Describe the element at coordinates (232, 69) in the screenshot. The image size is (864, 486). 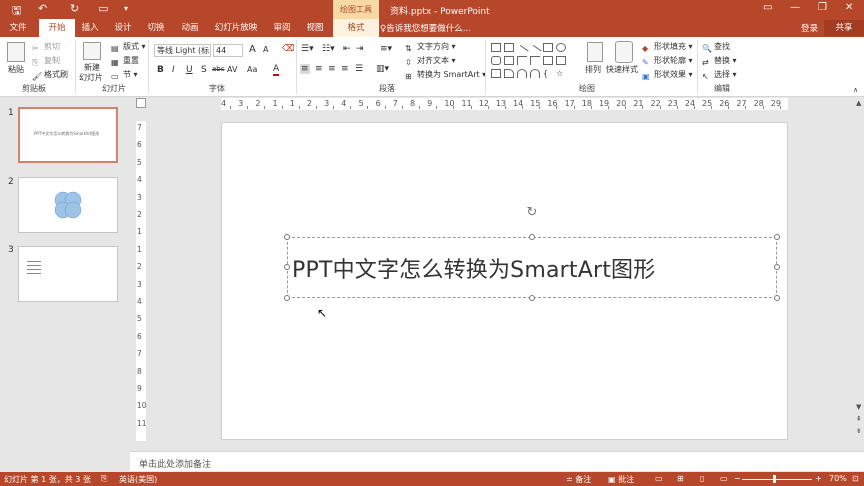
I see `char-spacing-button: AV` at that location.